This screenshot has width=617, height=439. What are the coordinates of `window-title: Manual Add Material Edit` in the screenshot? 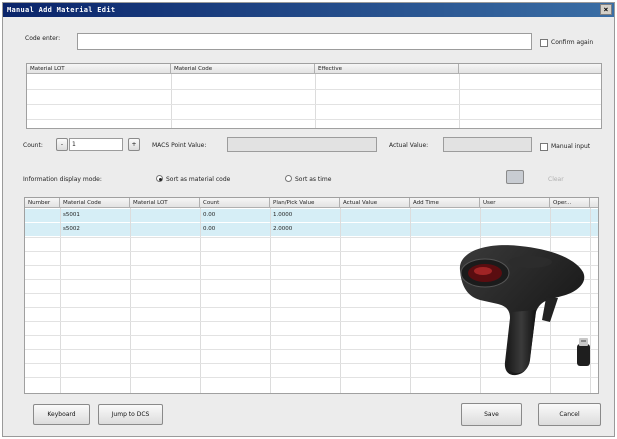 It's located at (61, 10).